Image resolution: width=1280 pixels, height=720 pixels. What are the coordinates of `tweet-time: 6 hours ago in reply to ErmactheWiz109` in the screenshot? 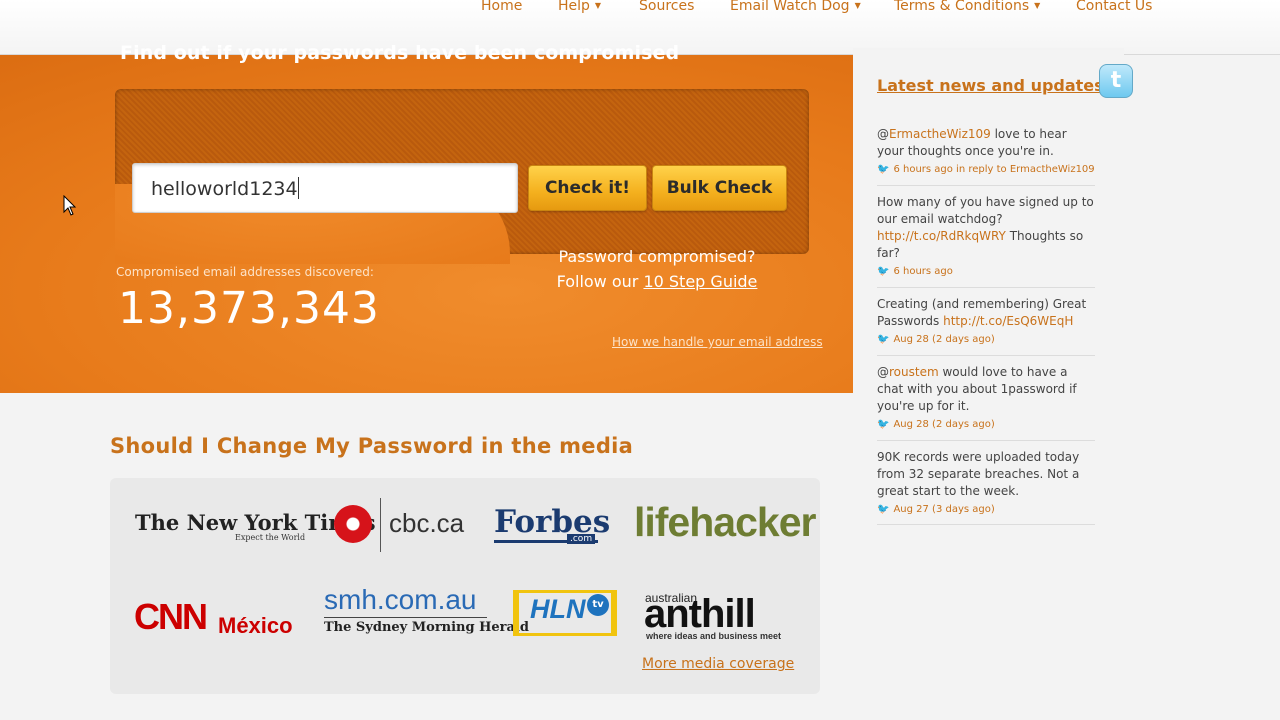 It's located at (993, 169).